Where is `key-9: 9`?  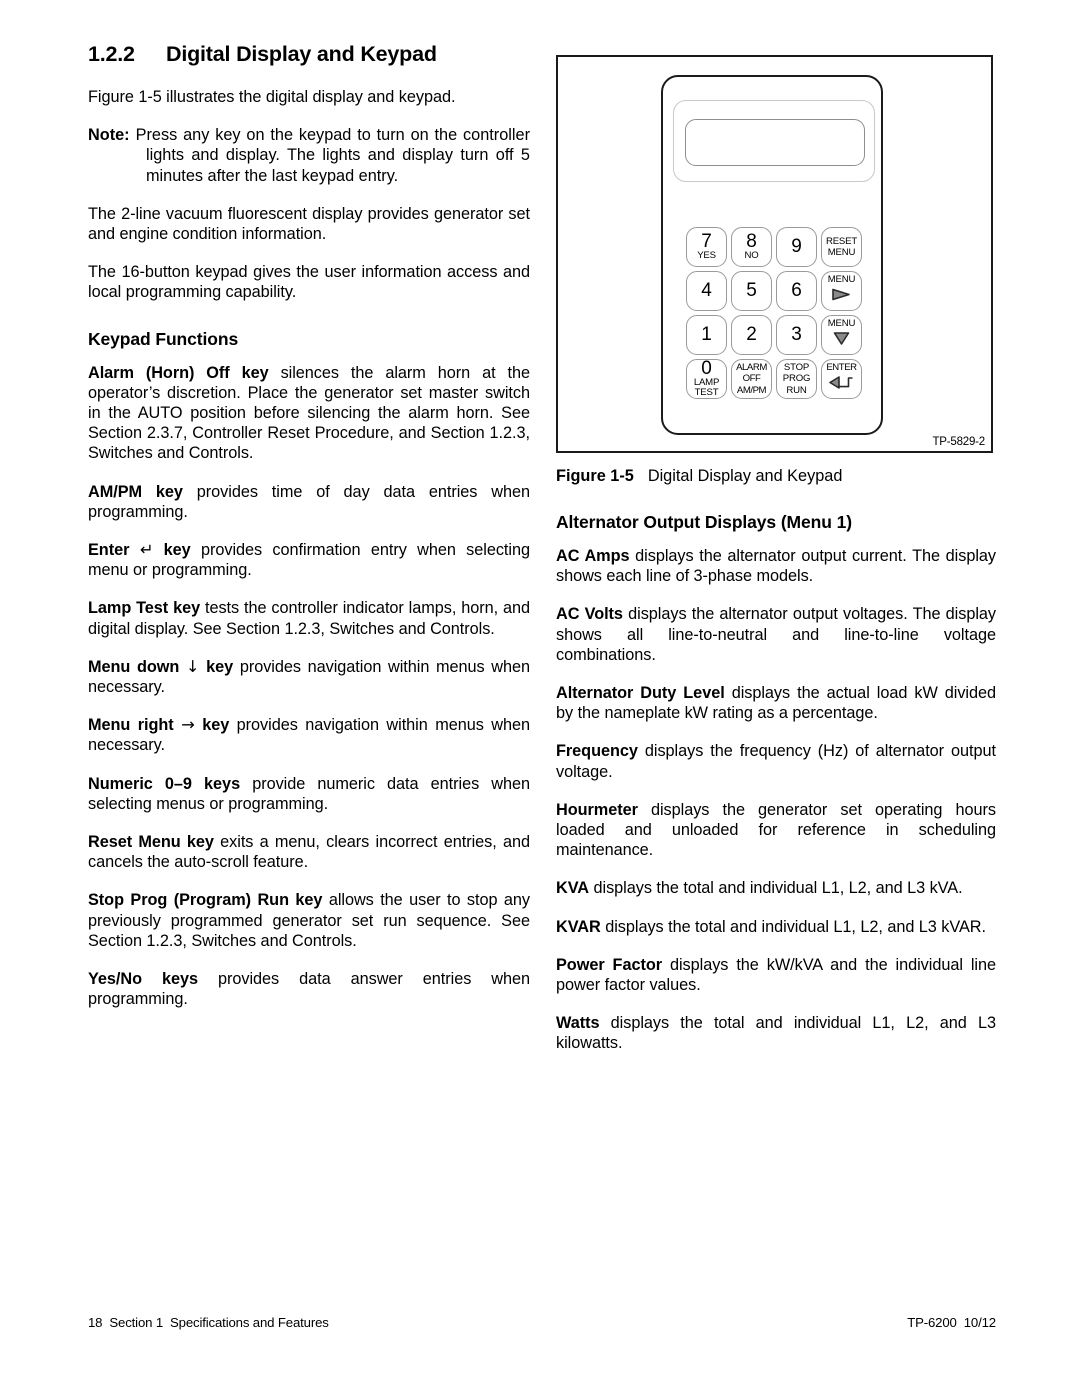 key-9: 9 is located at coordinates (796, 247).